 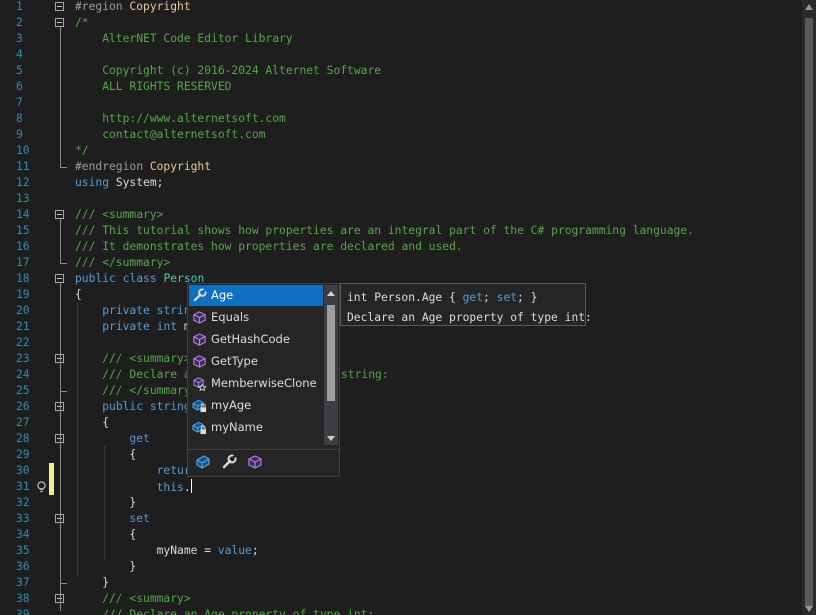 I want to click on completion-item-equals: Equals, so click(x=256, y=317).